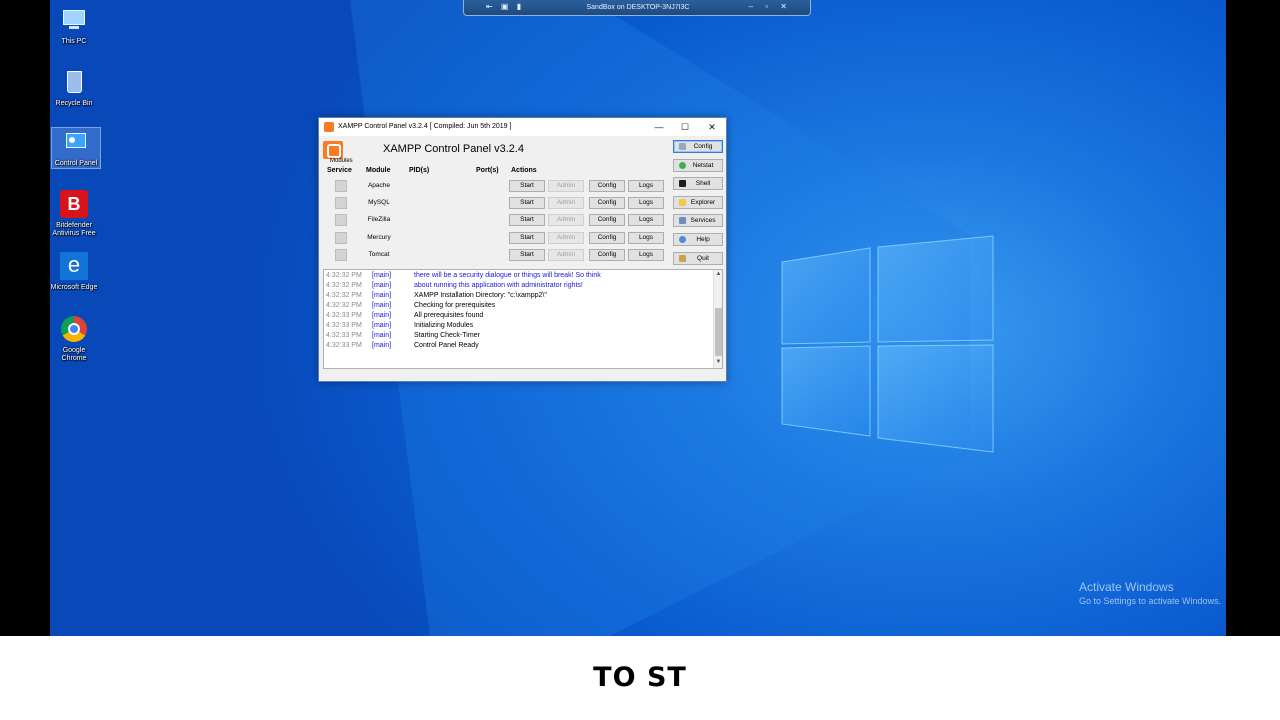 The width and height of the screenshot is (1280, 720). I want to click on panel-heading: XAMPP Control Panel v3.2.4, so click(454, 149).